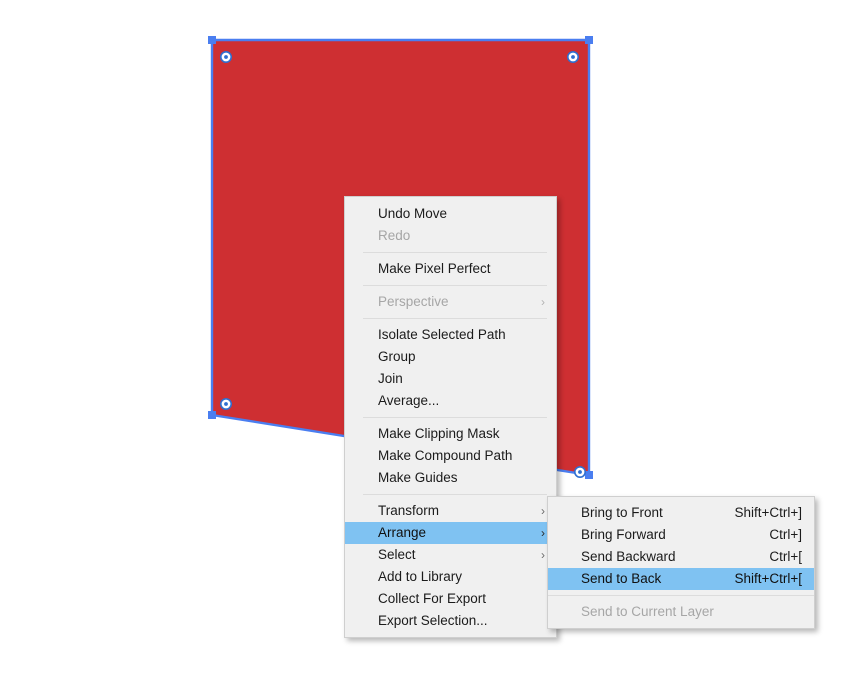  I want to click on menu-item-collect-for-export: Collect For Export, so click(450, 599).